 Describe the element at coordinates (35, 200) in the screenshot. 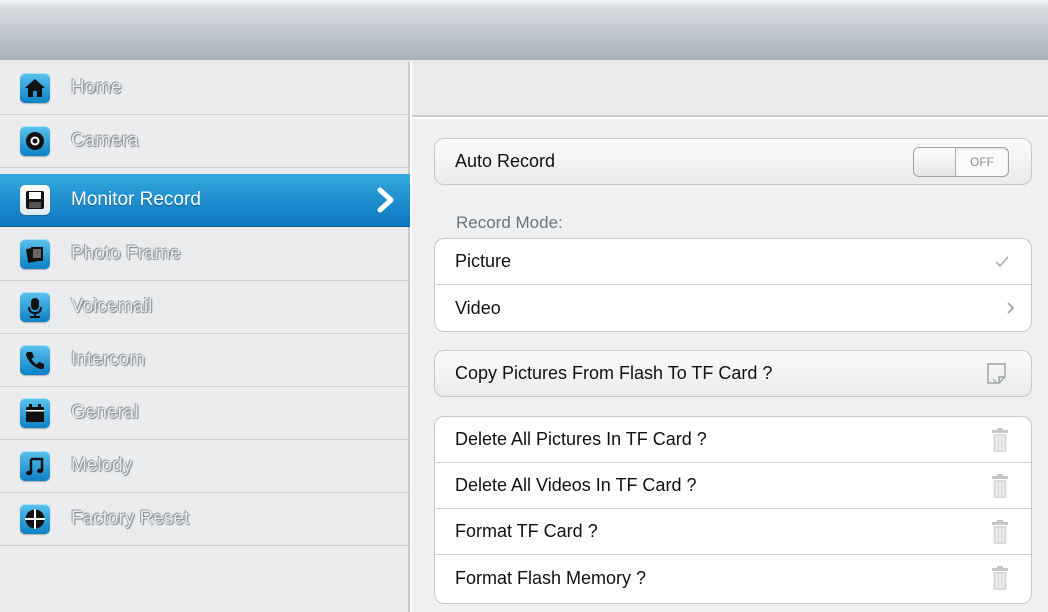

I see `floppy-disk-icon` at that location.